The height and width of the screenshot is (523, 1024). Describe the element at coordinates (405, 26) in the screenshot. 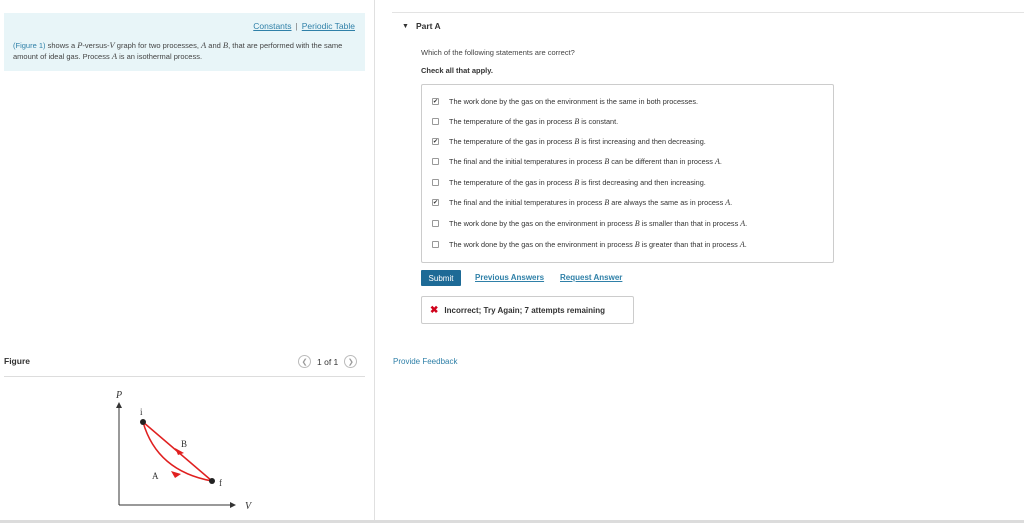

I see `collapse-caret-icon: ▼` at that location.